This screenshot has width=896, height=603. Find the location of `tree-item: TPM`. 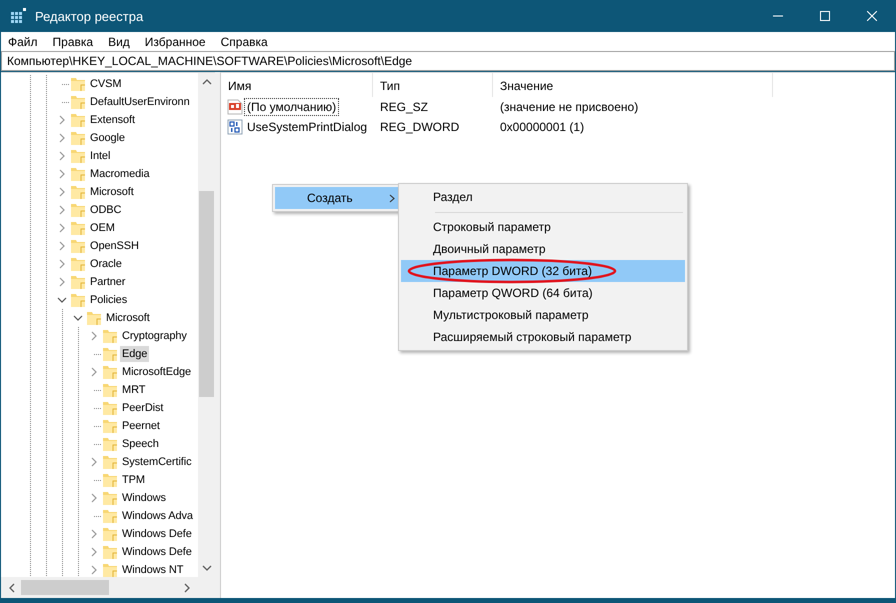

tree-item: TPM is located at coordinates (133, 480).